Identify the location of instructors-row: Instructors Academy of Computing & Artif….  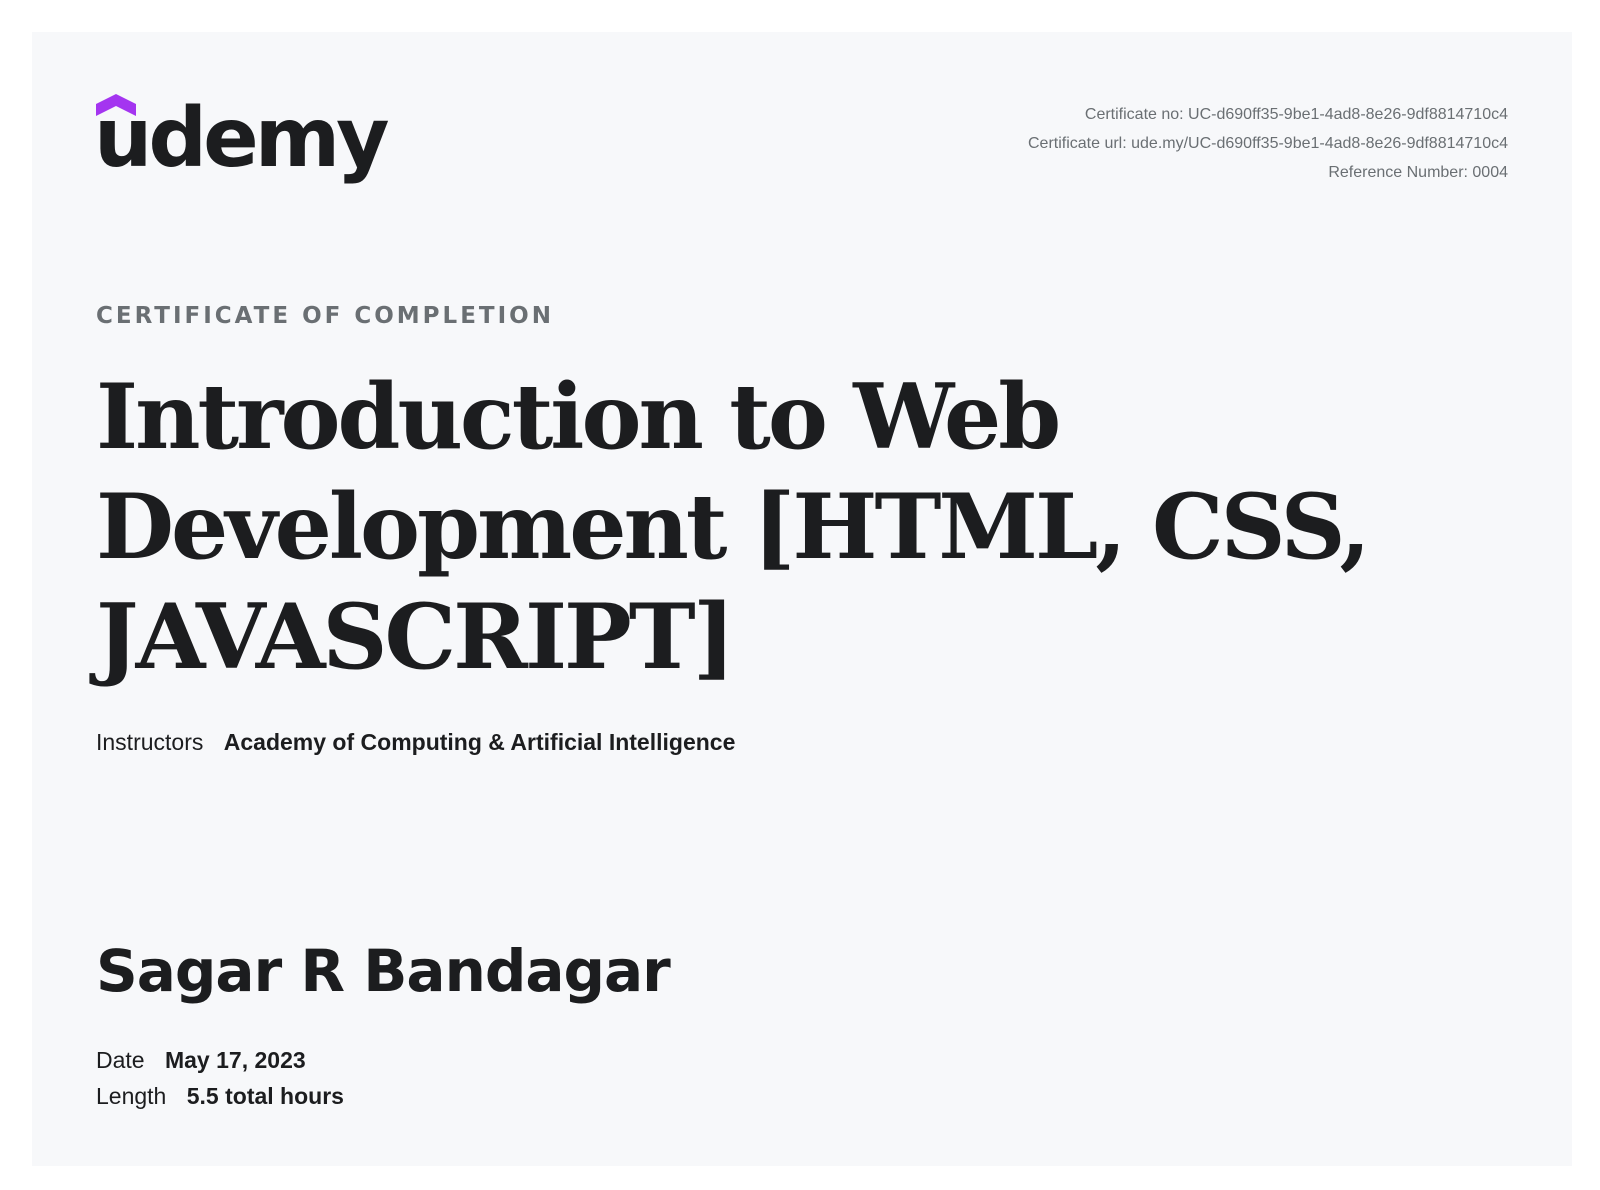
(415, 742).